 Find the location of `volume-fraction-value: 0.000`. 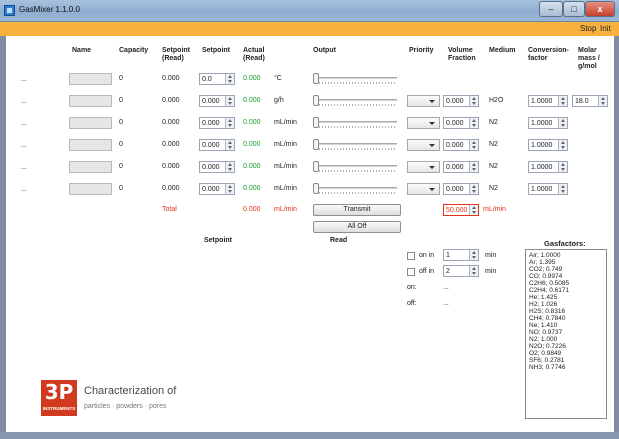

volume-fraction-value: 0.000 is located at coordinates (455, 189).